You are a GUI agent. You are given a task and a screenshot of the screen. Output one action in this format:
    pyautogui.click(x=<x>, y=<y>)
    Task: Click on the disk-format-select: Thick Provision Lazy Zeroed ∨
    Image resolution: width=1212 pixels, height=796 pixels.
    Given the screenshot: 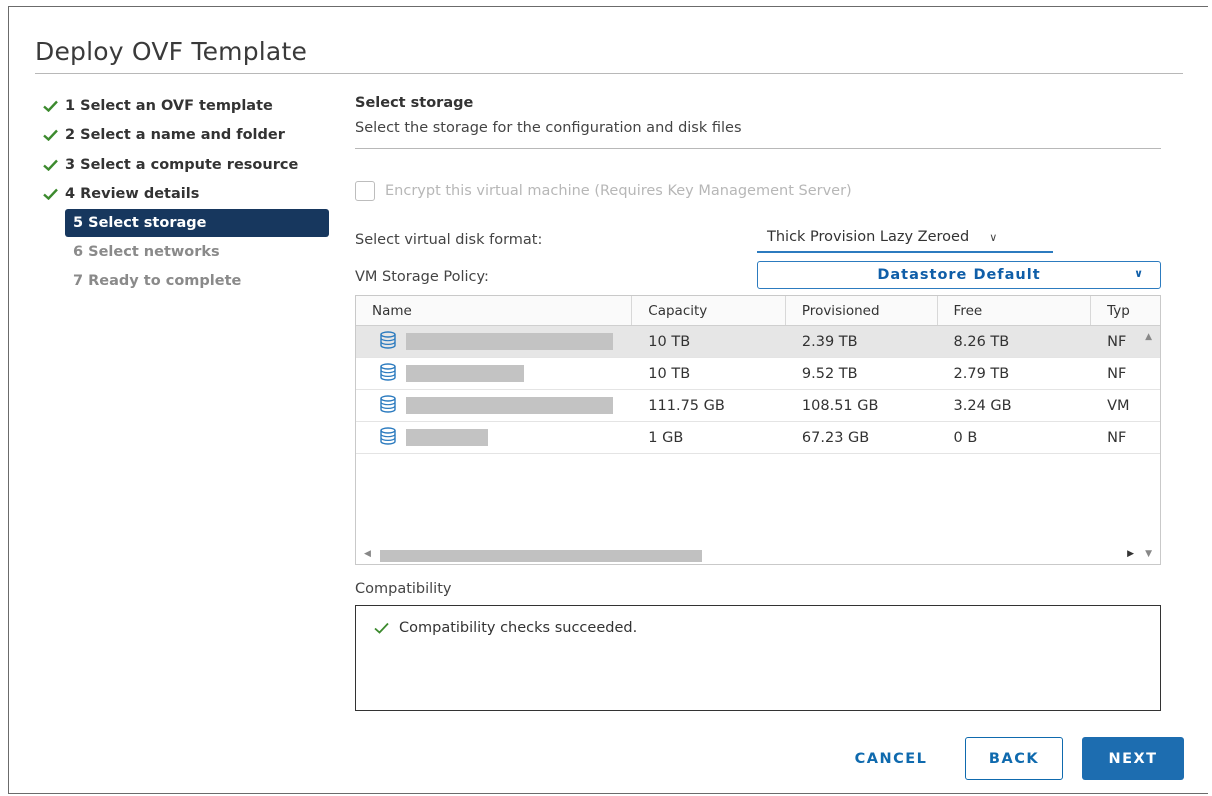 What is the action you would take?
    pyautogui.click(x=905, y=238)
    